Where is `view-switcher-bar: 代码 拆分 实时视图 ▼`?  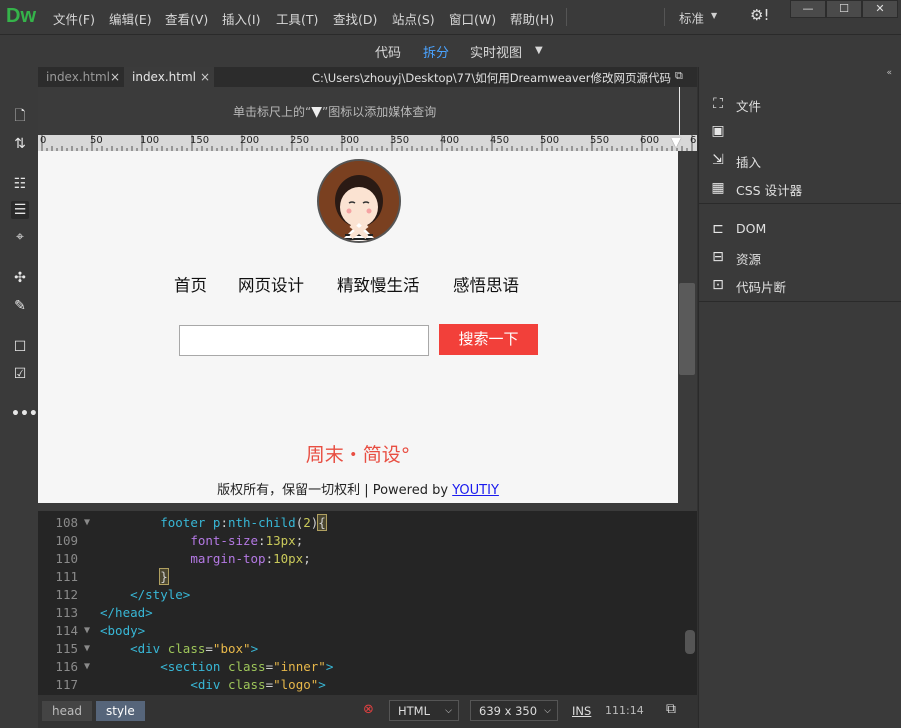
view-switcher-bar: 代码 拆分 实时视图 ▼ is located at coordinates (450, 51).